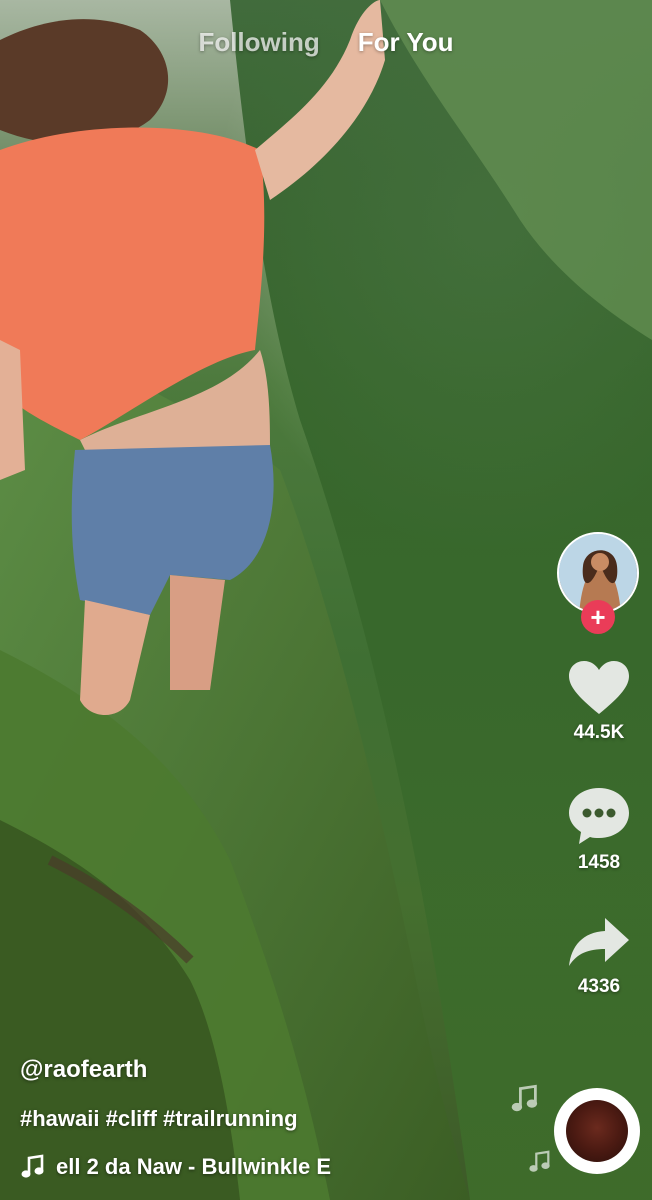  I want to click on comment-count: 1458, so click(599, 862).